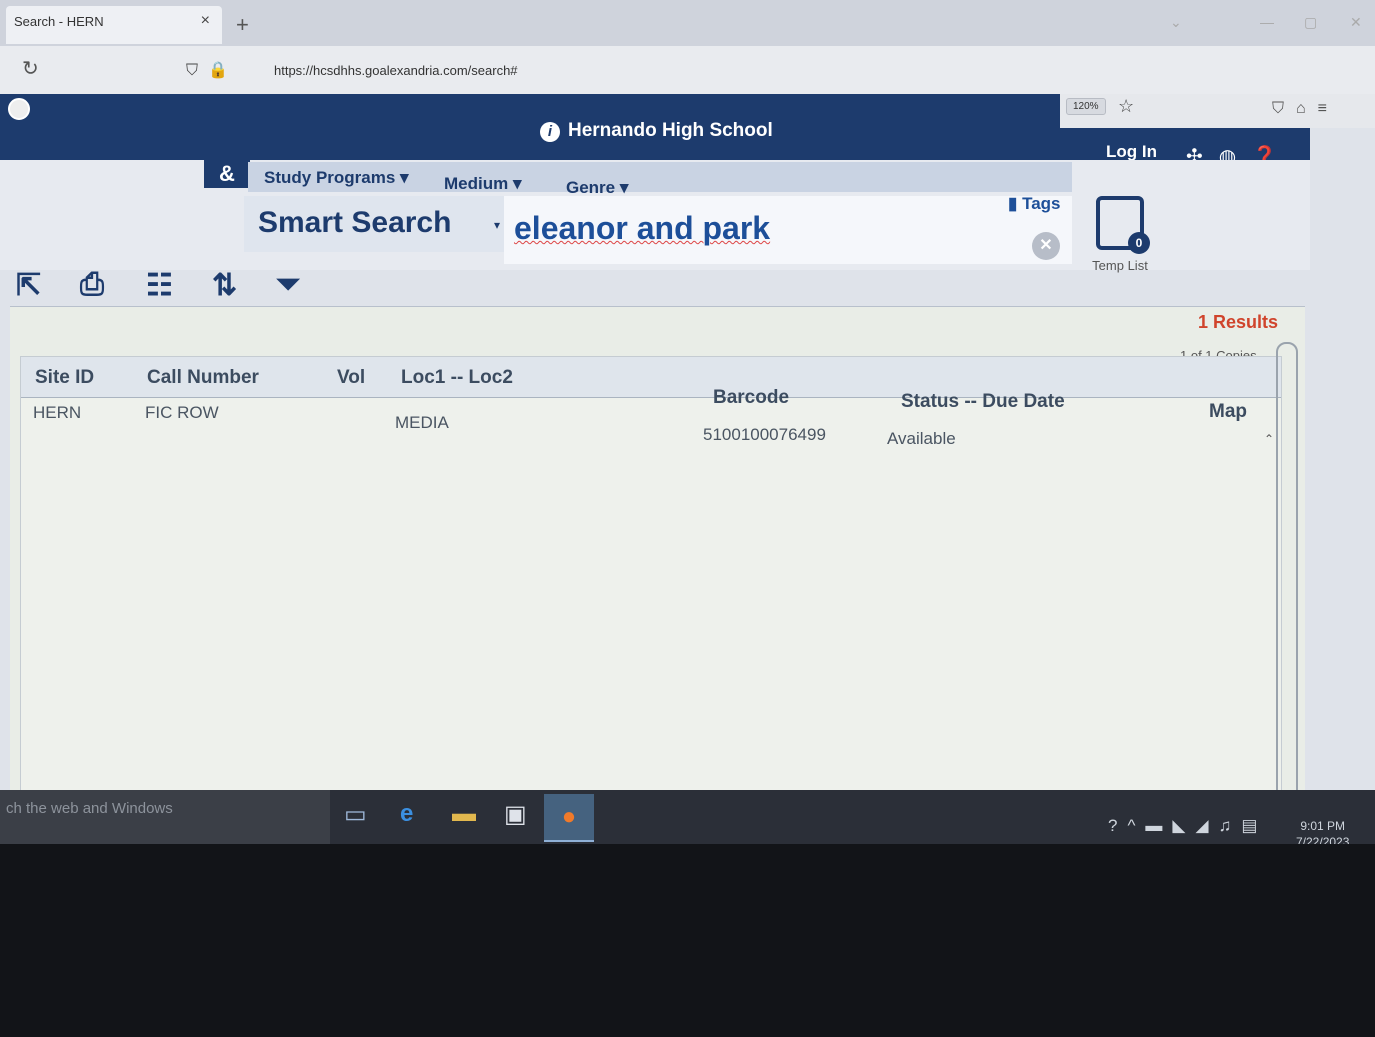 The width and height of the screenshot is (1375, 1037). I want to click on temp-list-count: 0, so click(1139, 243).